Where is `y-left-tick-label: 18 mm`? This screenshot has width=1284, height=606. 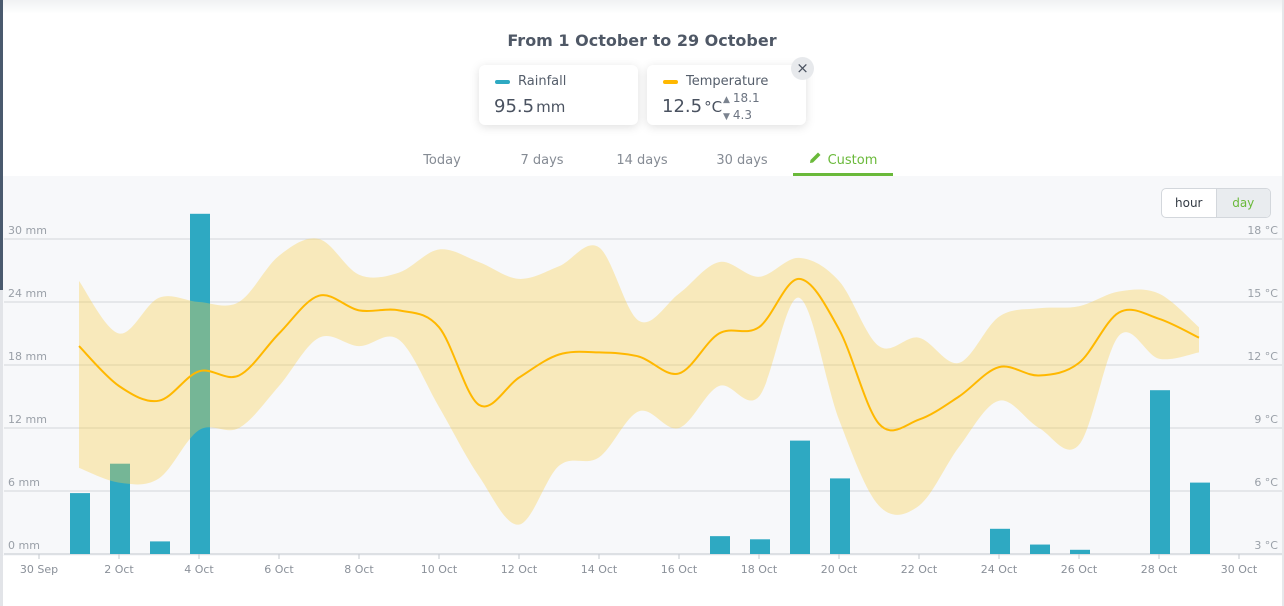
y-left-tick-label: 18 mm is located at coordinates (27, 356).